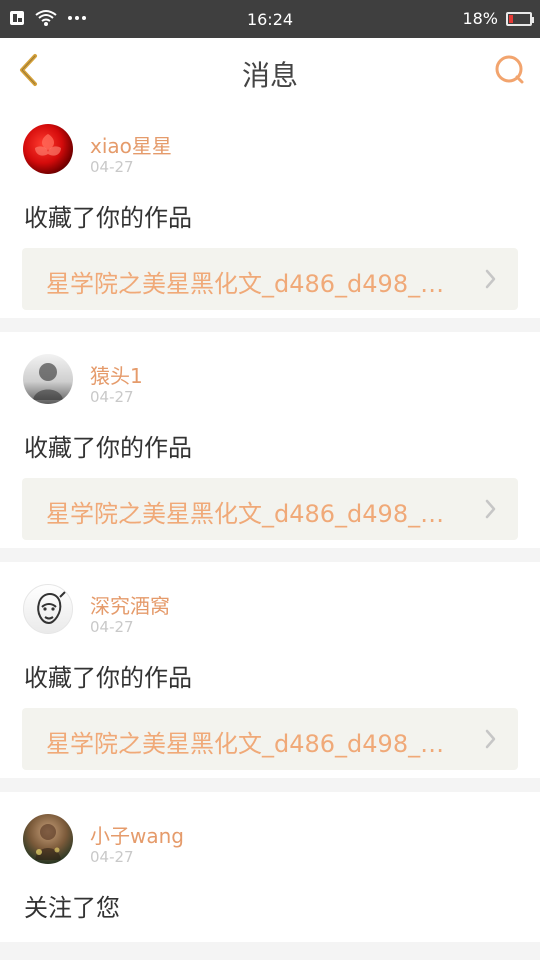  I want to click on status-bar: 16:24 18%, so click(270, 19).